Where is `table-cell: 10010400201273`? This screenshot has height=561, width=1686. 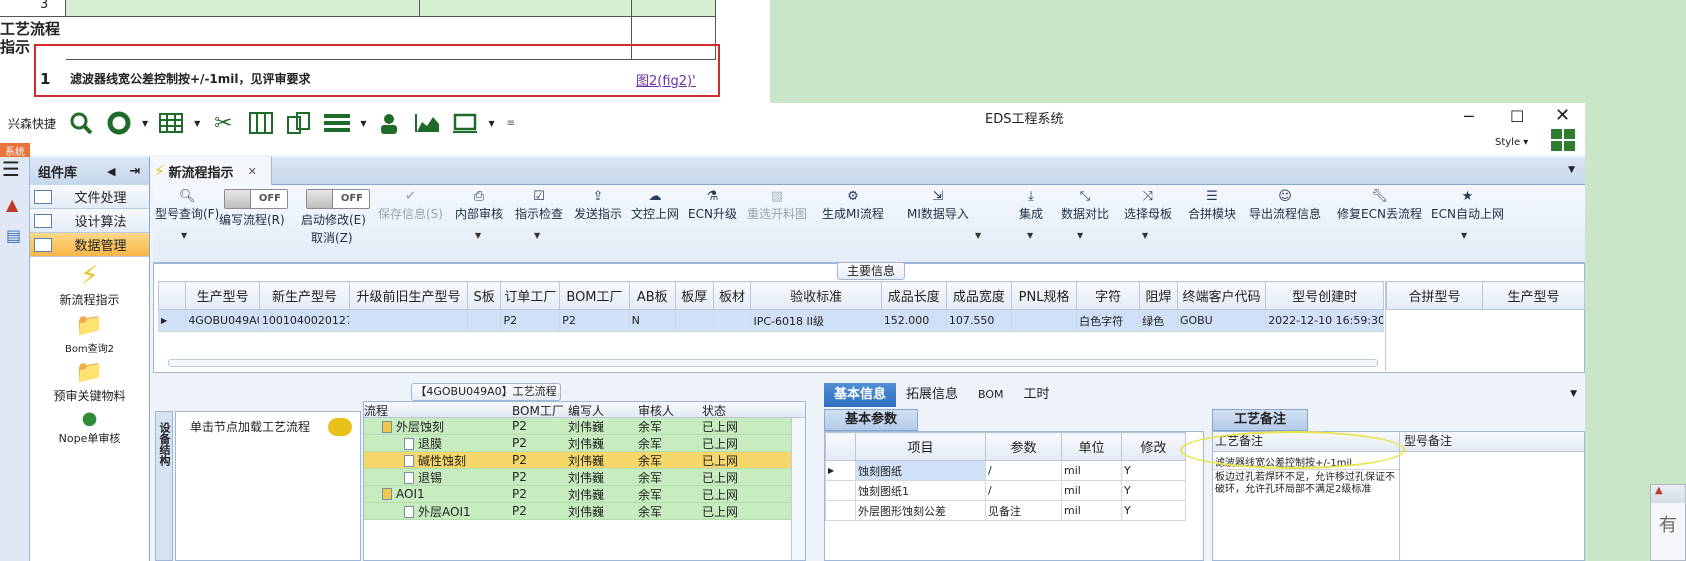 table-cell: 10010400201273 is located at coordinates (304, 320).